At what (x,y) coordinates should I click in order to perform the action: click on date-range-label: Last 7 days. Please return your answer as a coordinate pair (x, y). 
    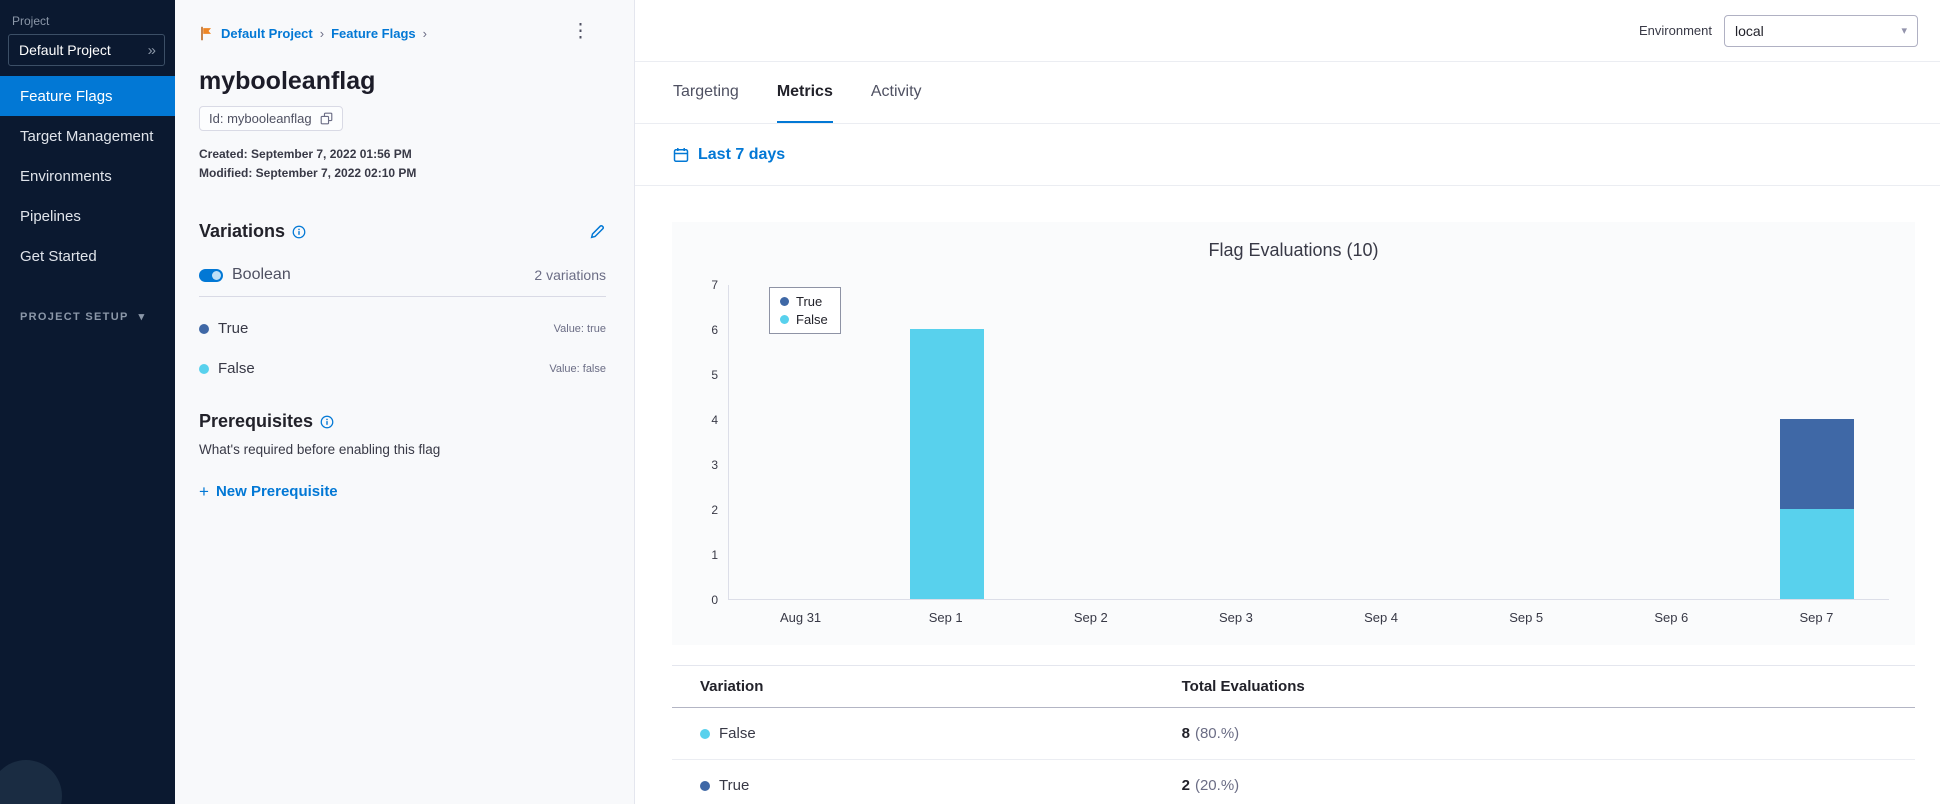
    Looking at the image, I should click on (742, 154).